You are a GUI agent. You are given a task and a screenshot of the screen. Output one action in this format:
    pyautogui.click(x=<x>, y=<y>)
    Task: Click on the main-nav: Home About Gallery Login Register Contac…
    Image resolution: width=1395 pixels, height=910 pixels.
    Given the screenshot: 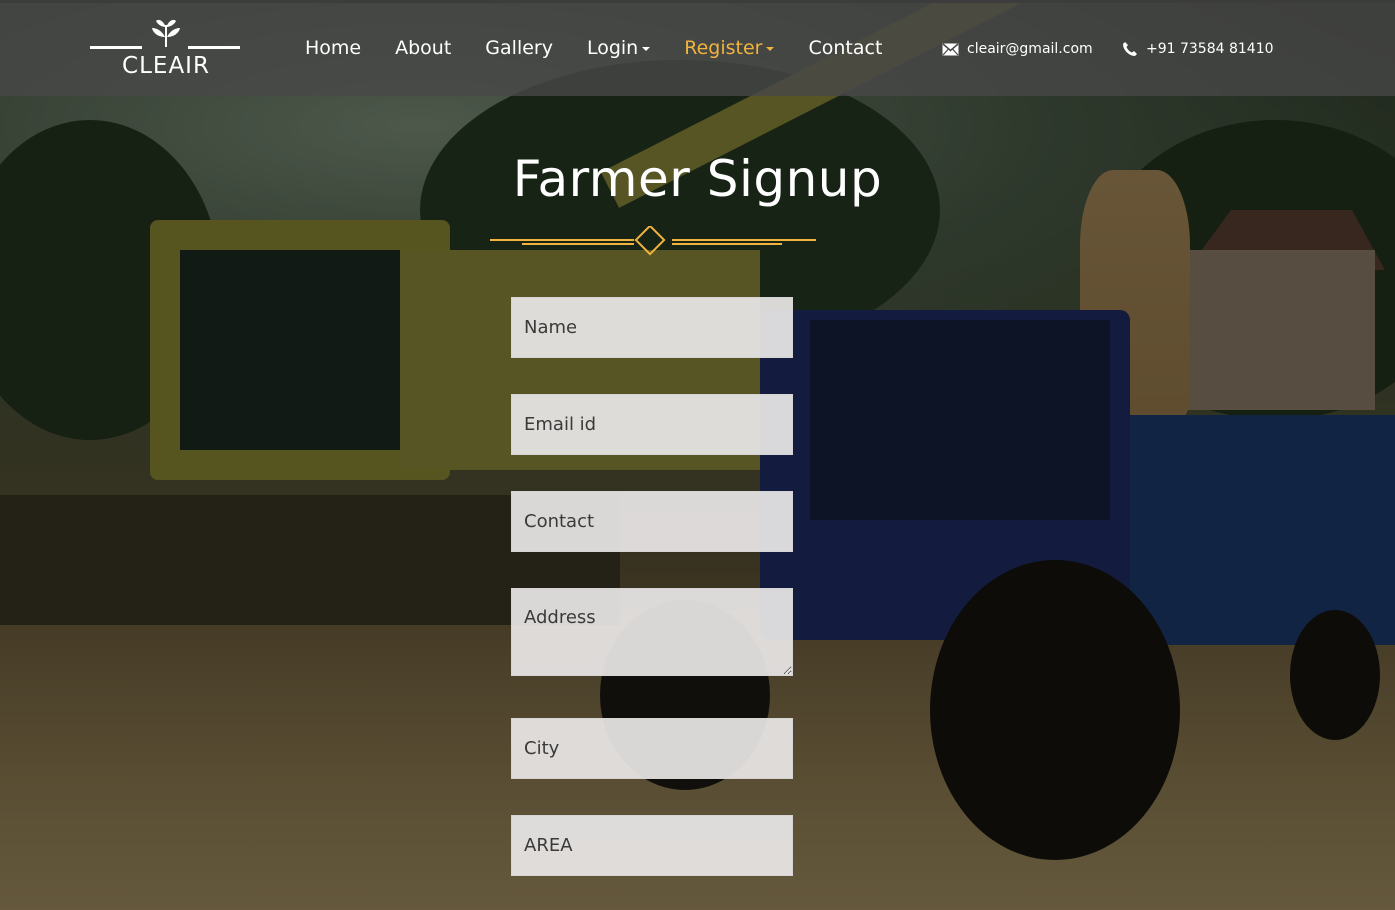 What is the action you would take?
    pyautogui.click(x=610, y=48)
    